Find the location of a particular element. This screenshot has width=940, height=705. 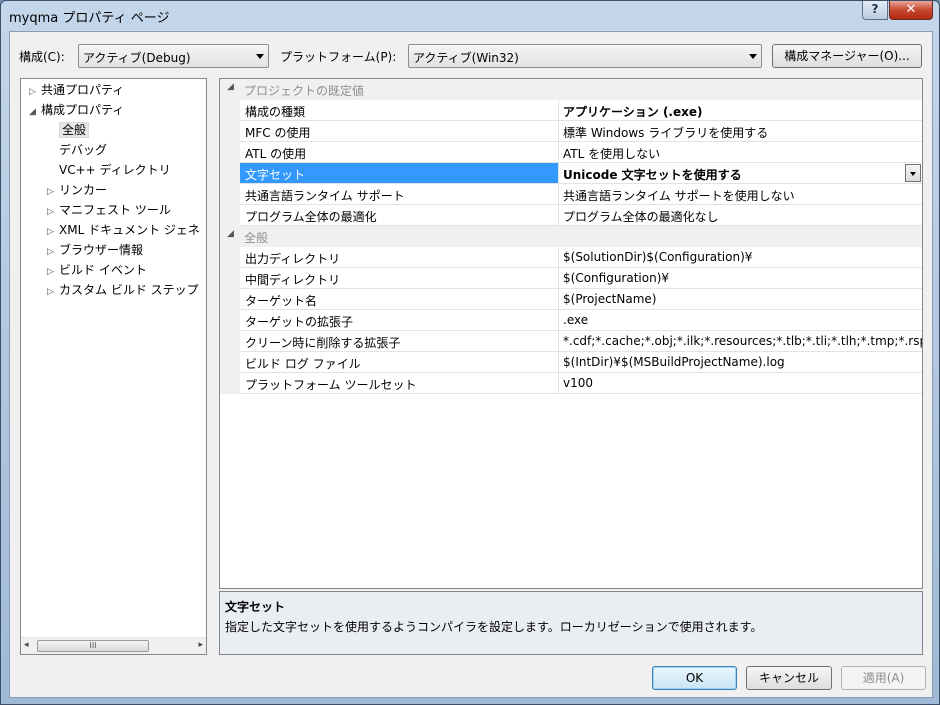

scroll-thumb: III is located at coordinates (93, 646).